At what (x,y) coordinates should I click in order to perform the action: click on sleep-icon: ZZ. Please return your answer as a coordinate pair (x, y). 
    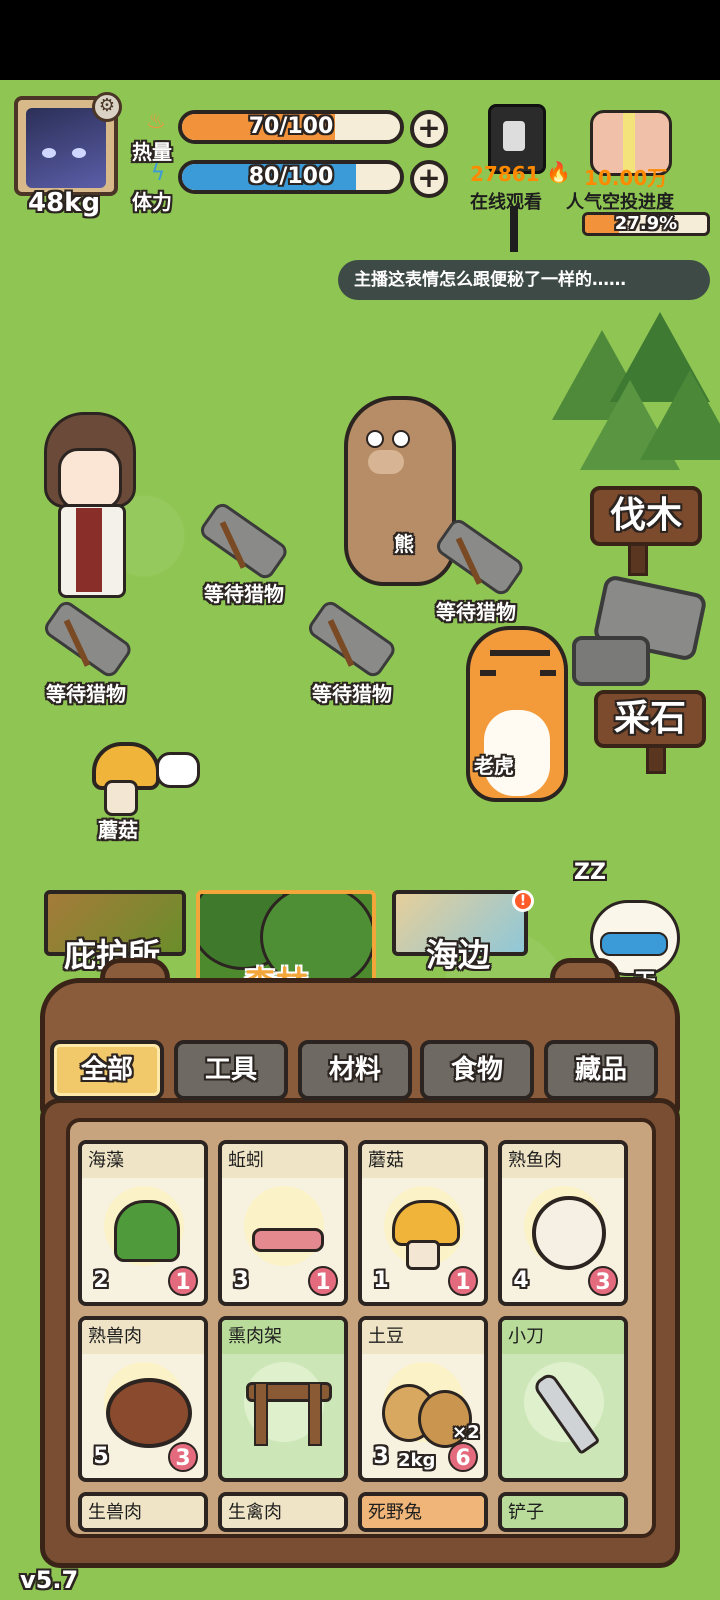
    Looking at the image, I should click on (590, 872).